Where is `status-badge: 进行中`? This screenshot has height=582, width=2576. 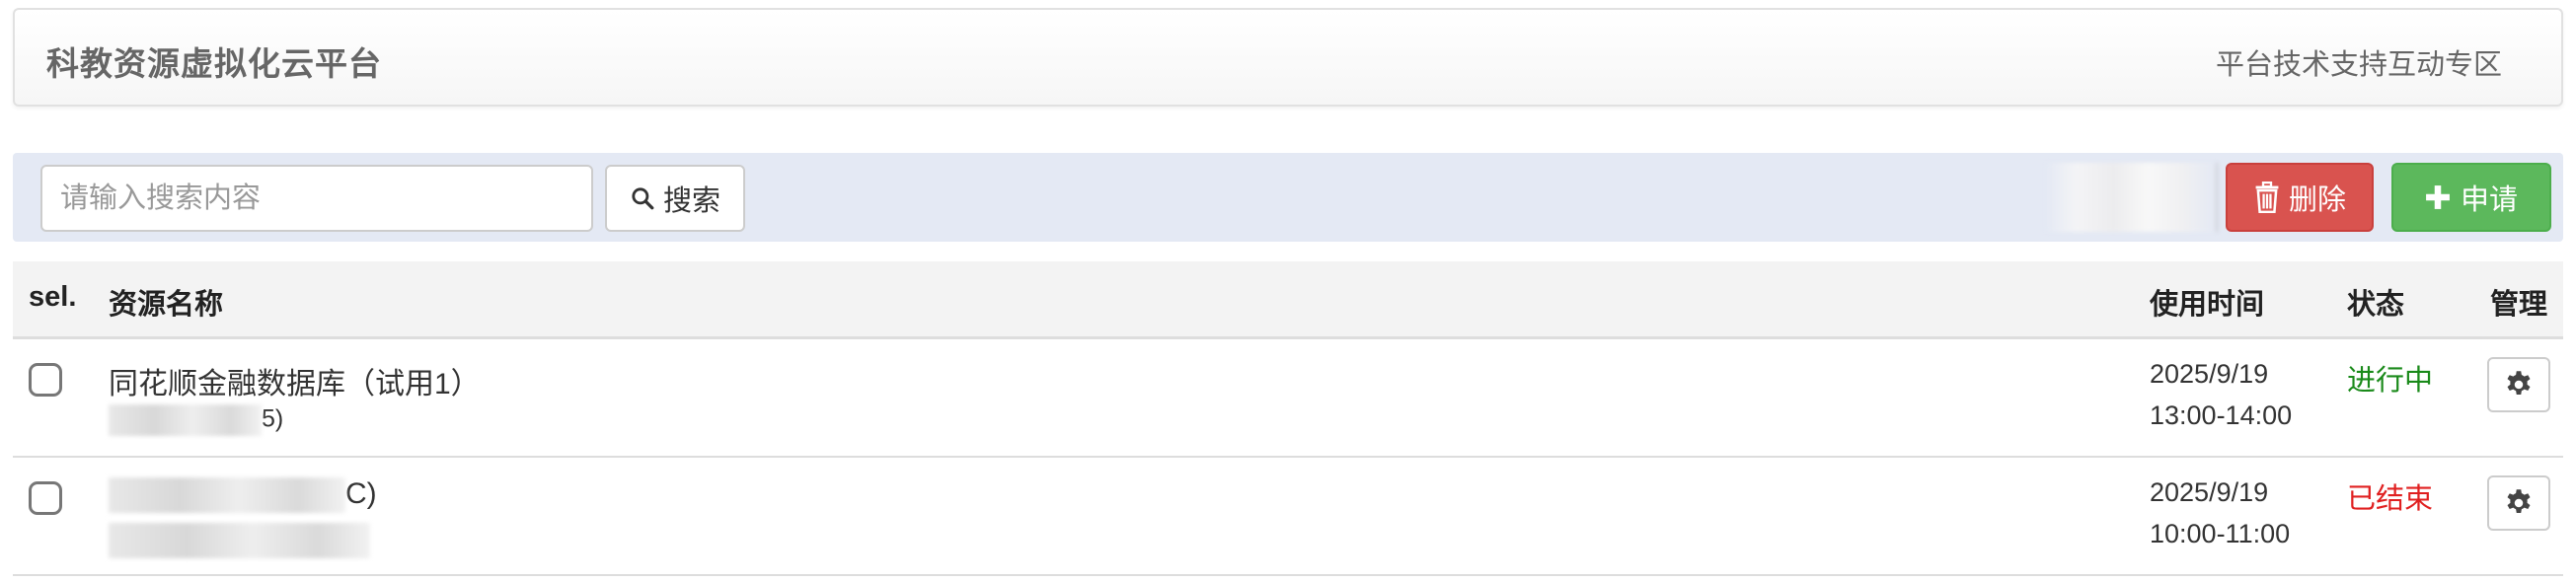 status-badge: 进行中 is located at coordinates (2390, 381).